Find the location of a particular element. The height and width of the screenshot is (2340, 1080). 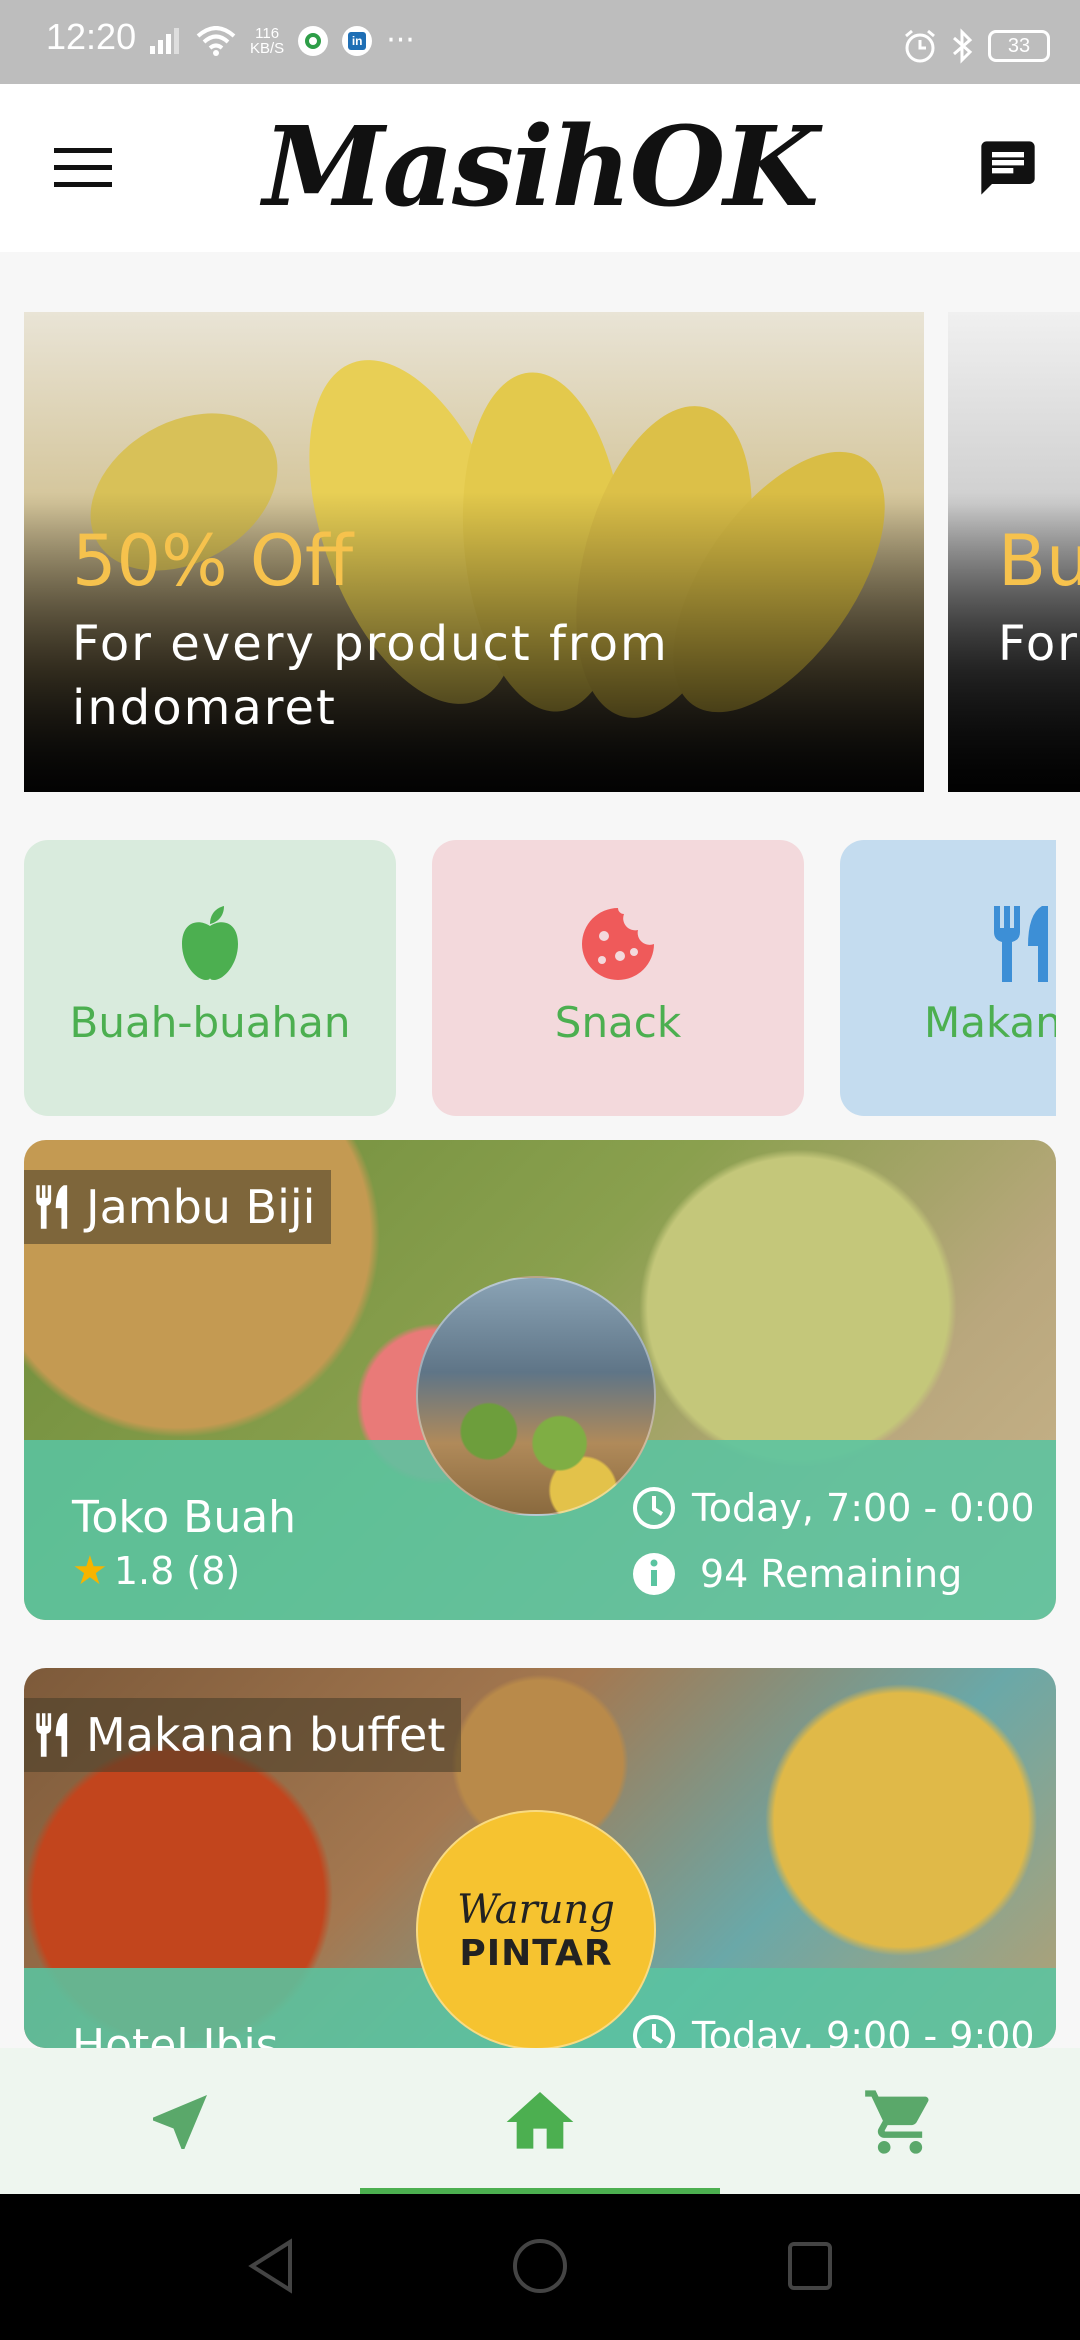

category-buah: Buah-buahan is located at coordinates (210, 978).